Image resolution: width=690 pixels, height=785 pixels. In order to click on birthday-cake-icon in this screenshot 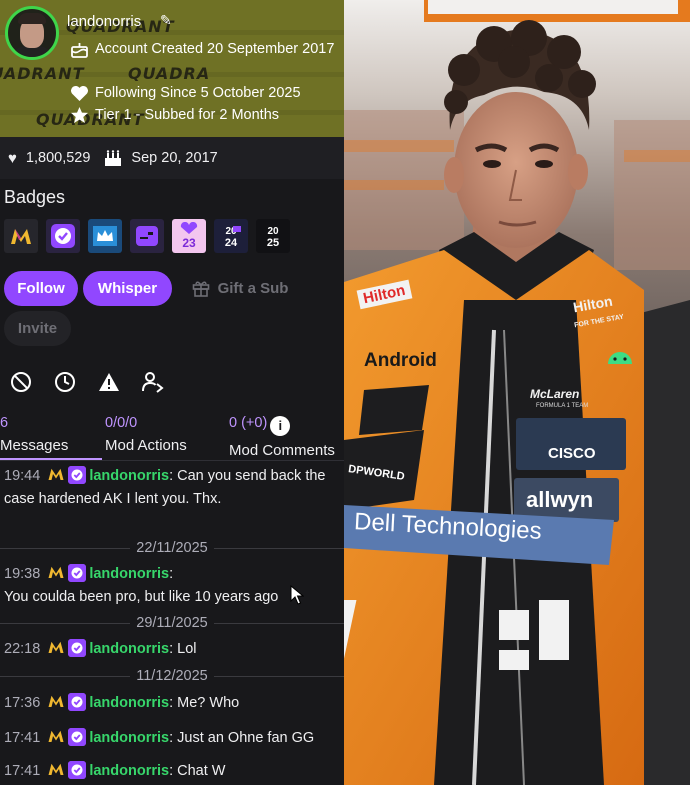, I will do `click(113, 158)`.